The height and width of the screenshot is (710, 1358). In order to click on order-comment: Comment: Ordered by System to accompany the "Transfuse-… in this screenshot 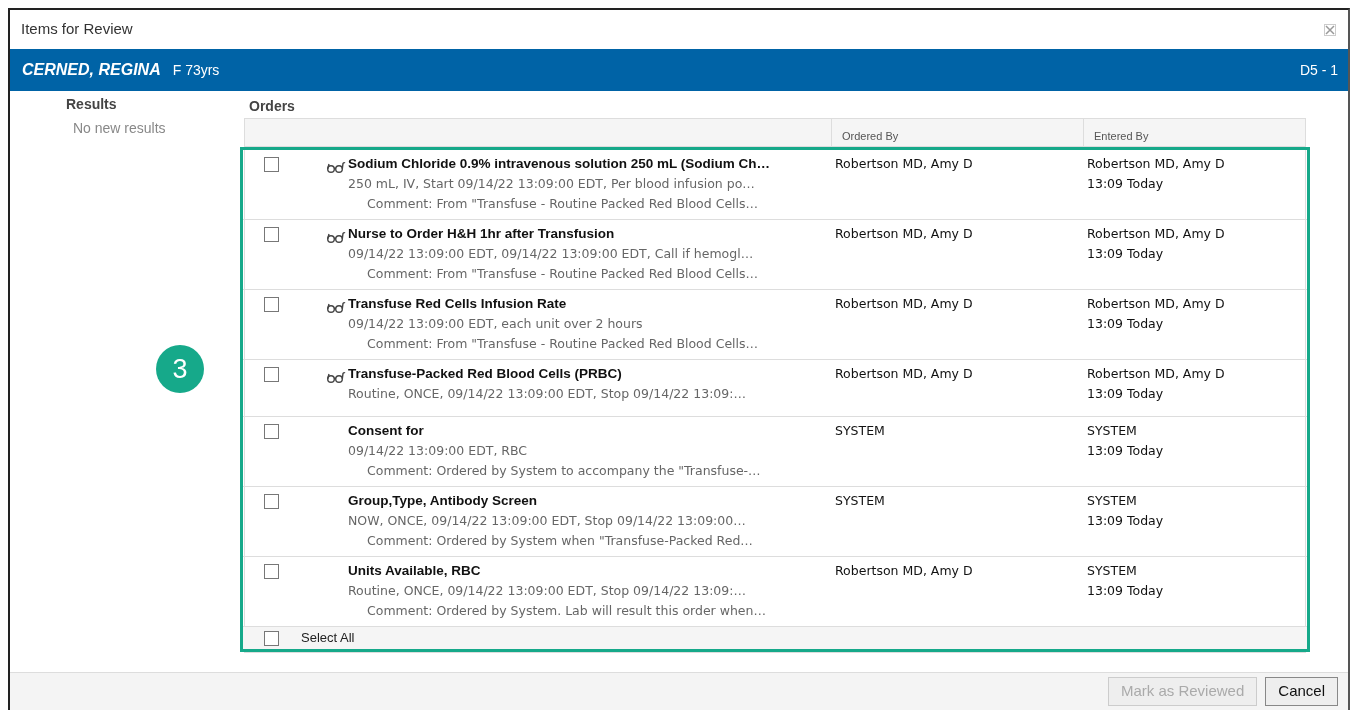, I will do `click(563, 471)`.